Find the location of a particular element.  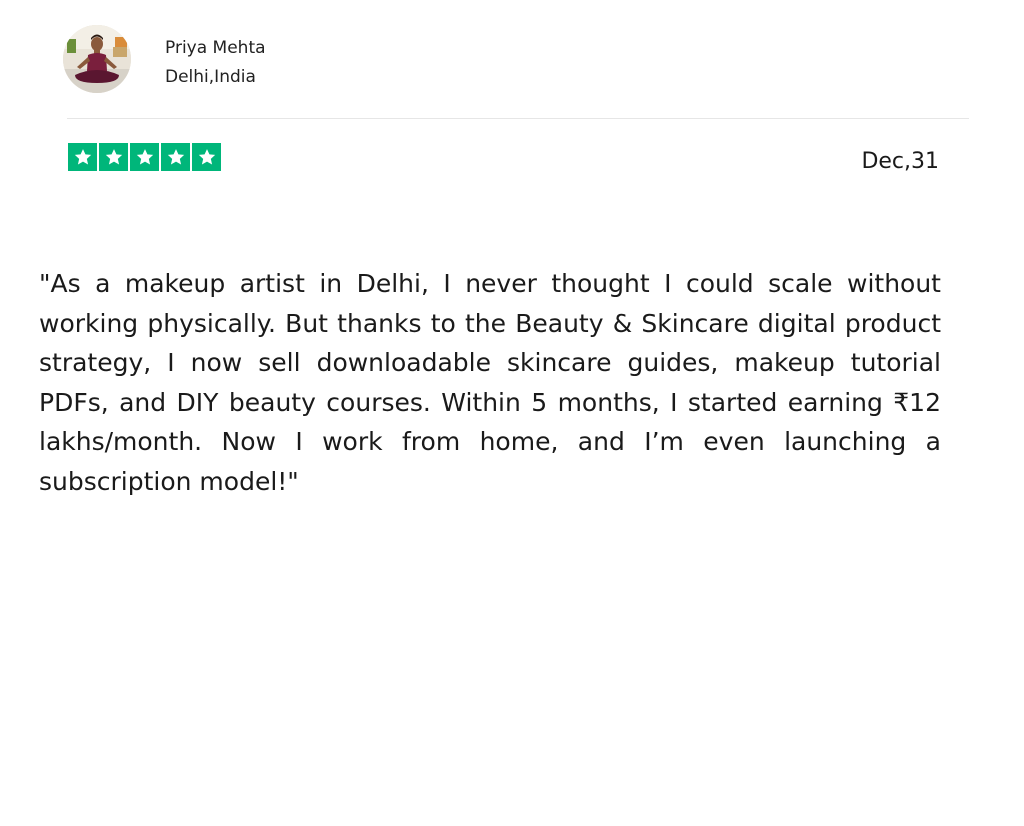

star-rating is located at coordinates (144, 157).